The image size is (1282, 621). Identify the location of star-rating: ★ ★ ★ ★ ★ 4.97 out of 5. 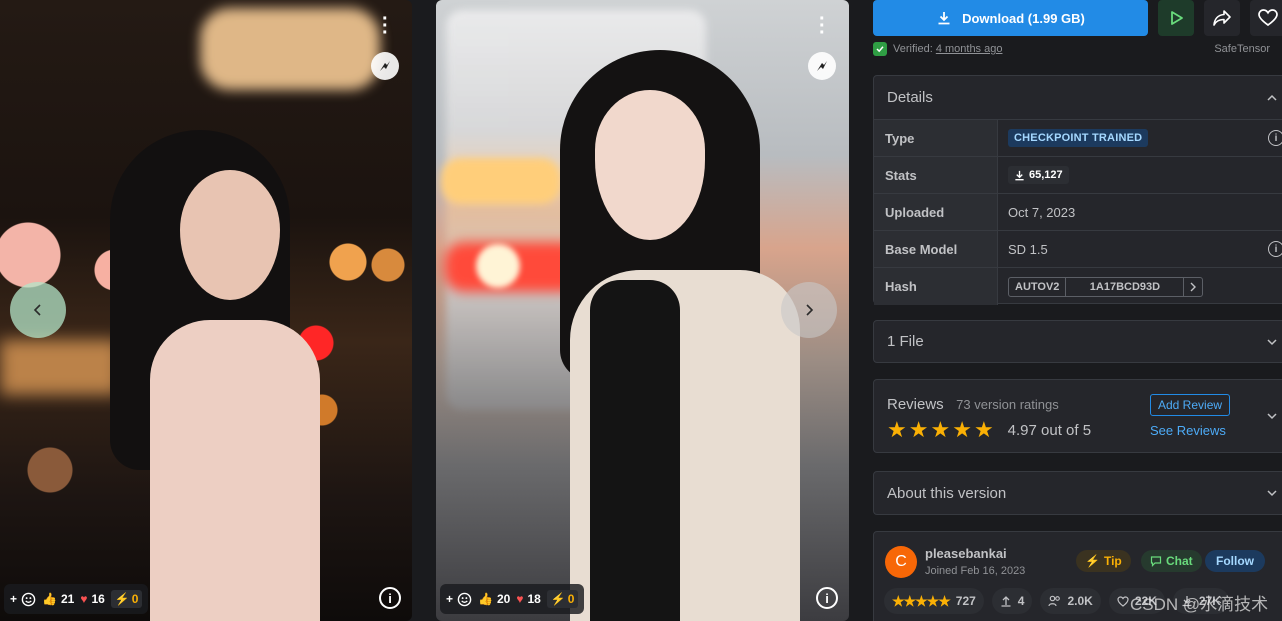
(989, 429).